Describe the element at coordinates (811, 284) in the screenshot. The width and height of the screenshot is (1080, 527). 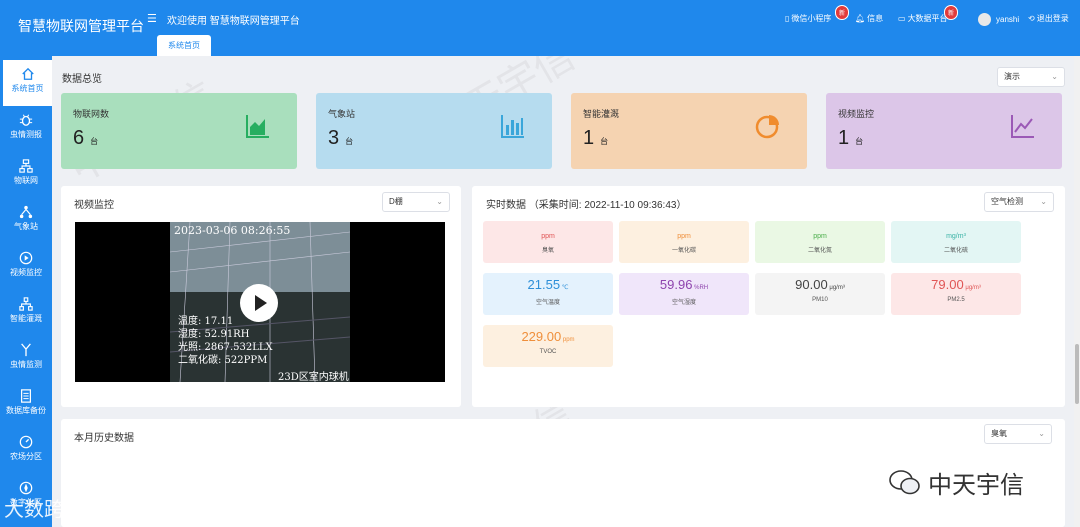
I see `sensor-value: 90.00` at that location.